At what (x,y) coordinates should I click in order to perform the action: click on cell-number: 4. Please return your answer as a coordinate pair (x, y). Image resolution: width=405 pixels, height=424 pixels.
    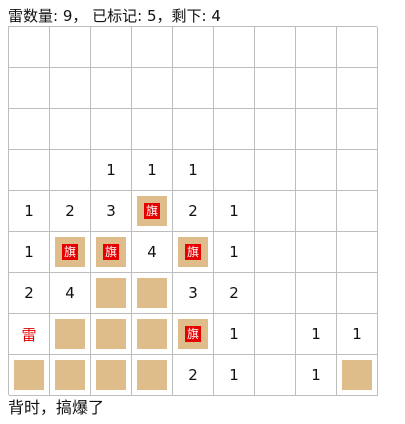
    Looking at the image, I should click on (70, 293).